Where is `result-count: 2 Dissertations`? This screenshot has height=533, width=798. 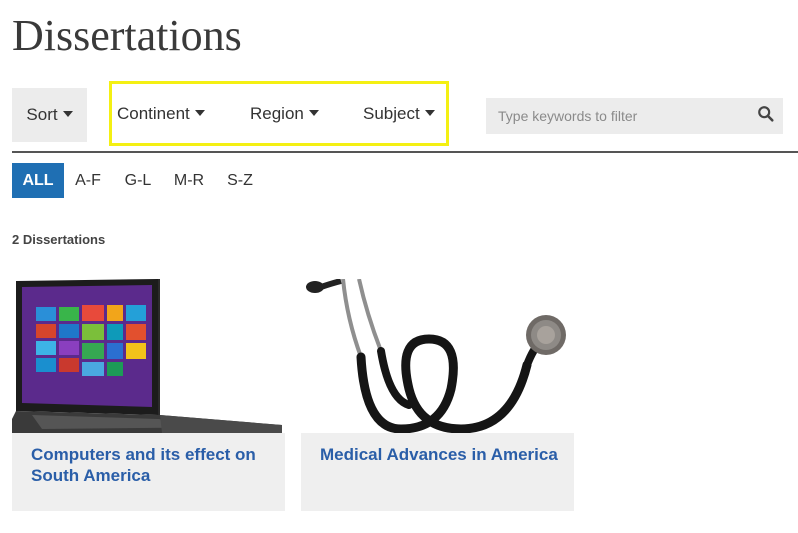
result-count: 2 Dissertations is located at coordinates (59, 239).